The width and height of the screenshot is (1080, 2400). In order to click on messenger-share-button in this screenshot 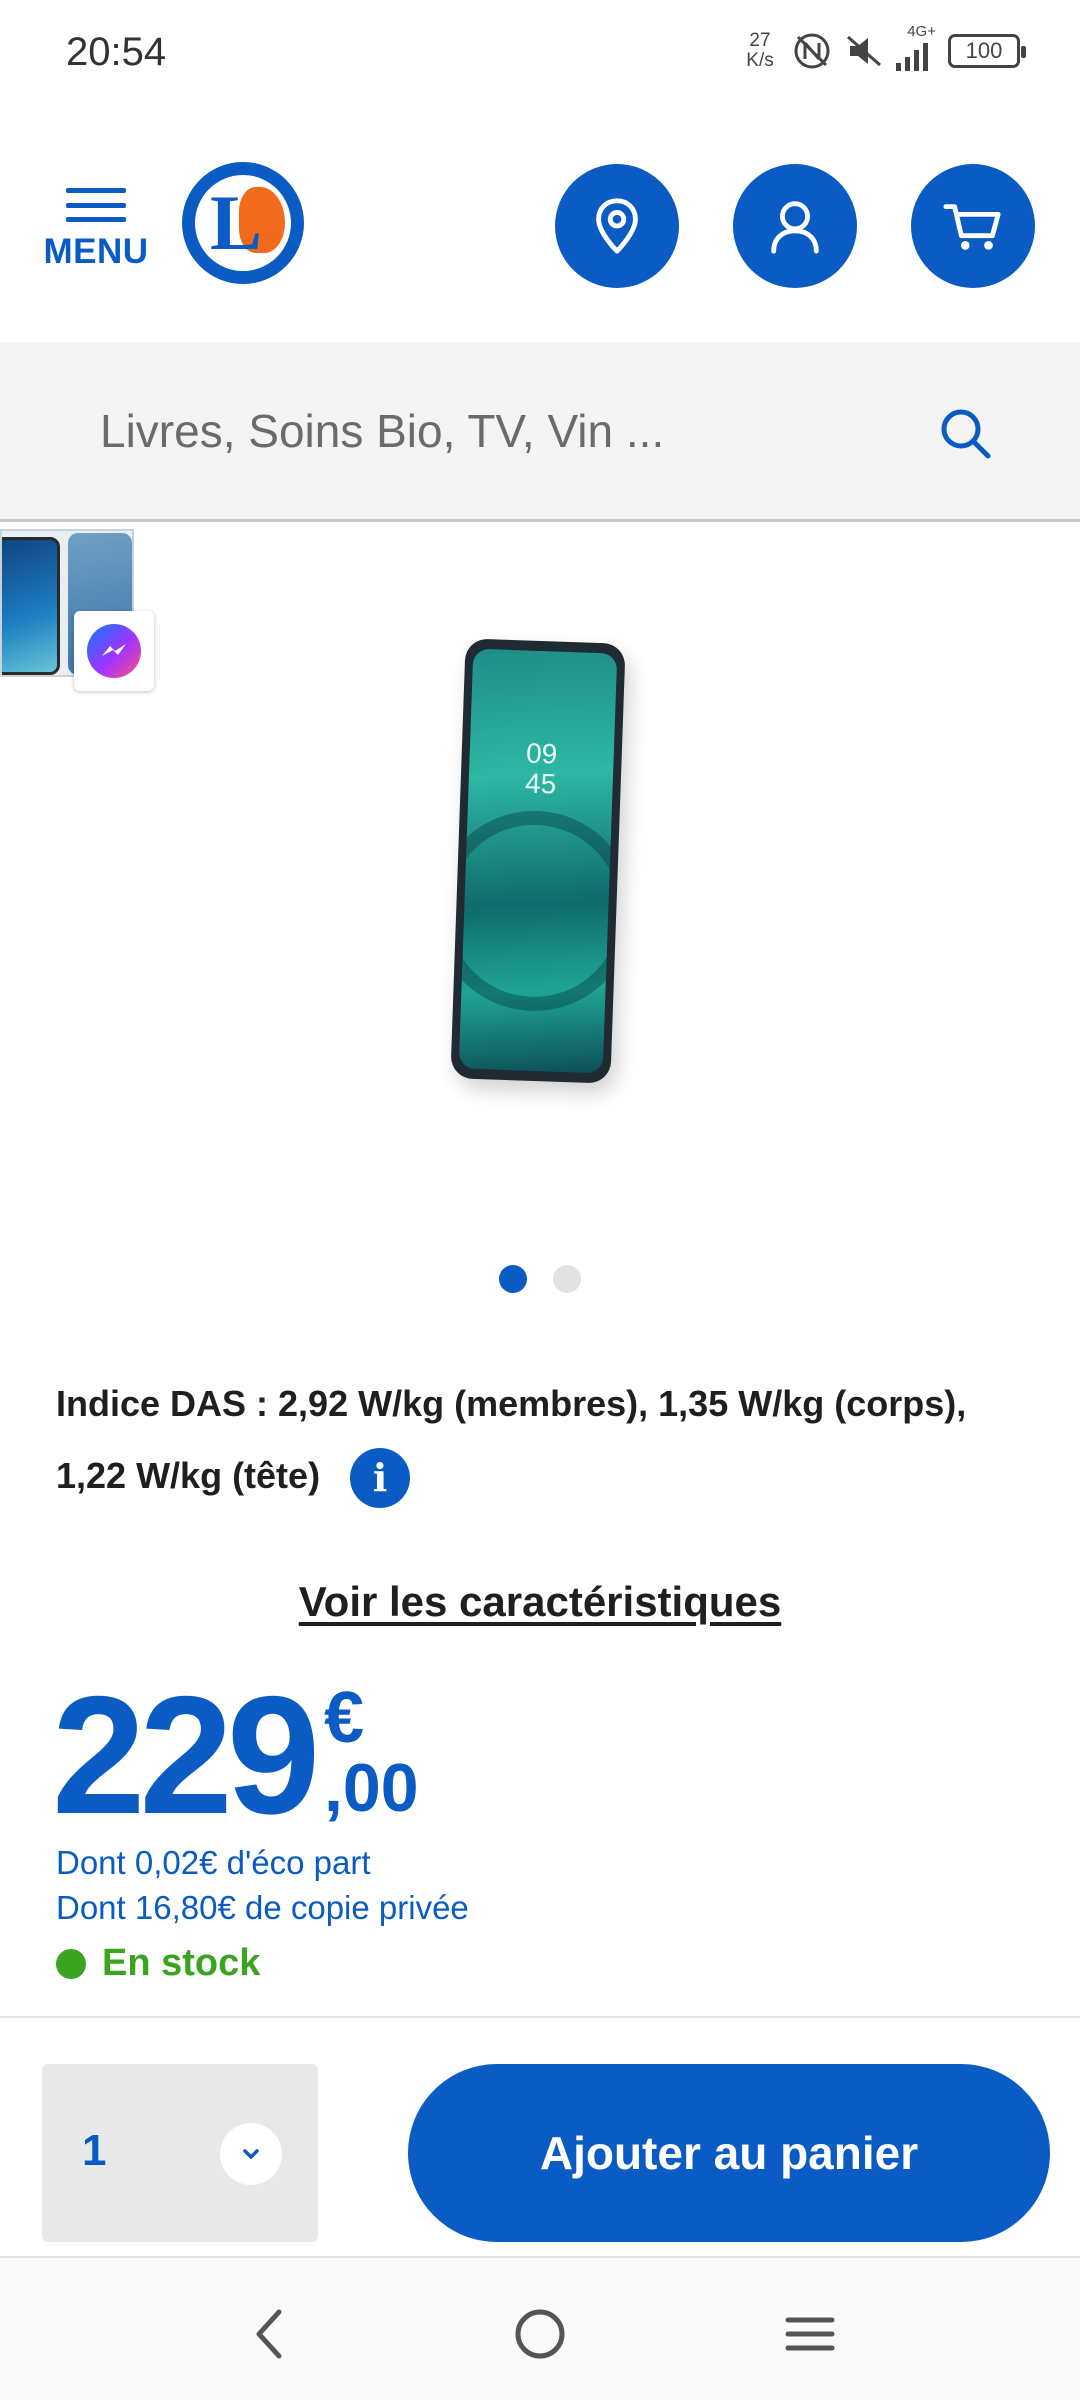, I will do `click(114, 651)`.